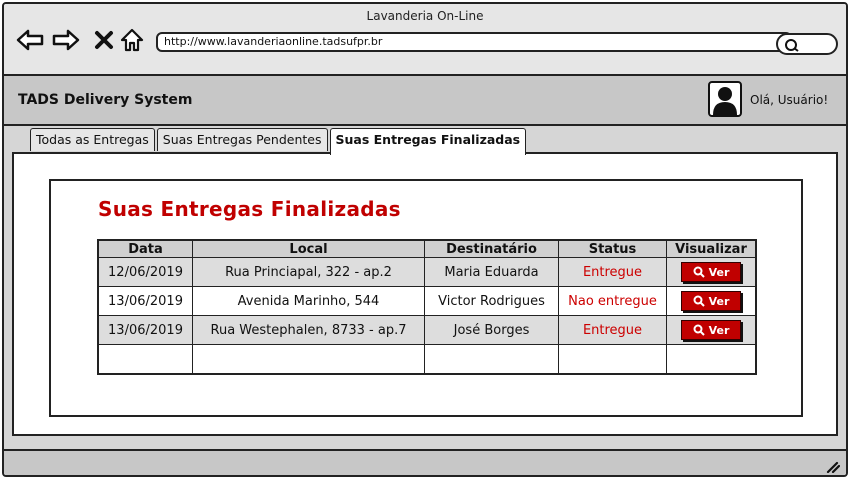 The image size is (852, 481). Describe the element at coordinates (242, 139) in the screenshot. I see `tab-entregas-pendentes: Suas Entregas Pendentes` at that location.